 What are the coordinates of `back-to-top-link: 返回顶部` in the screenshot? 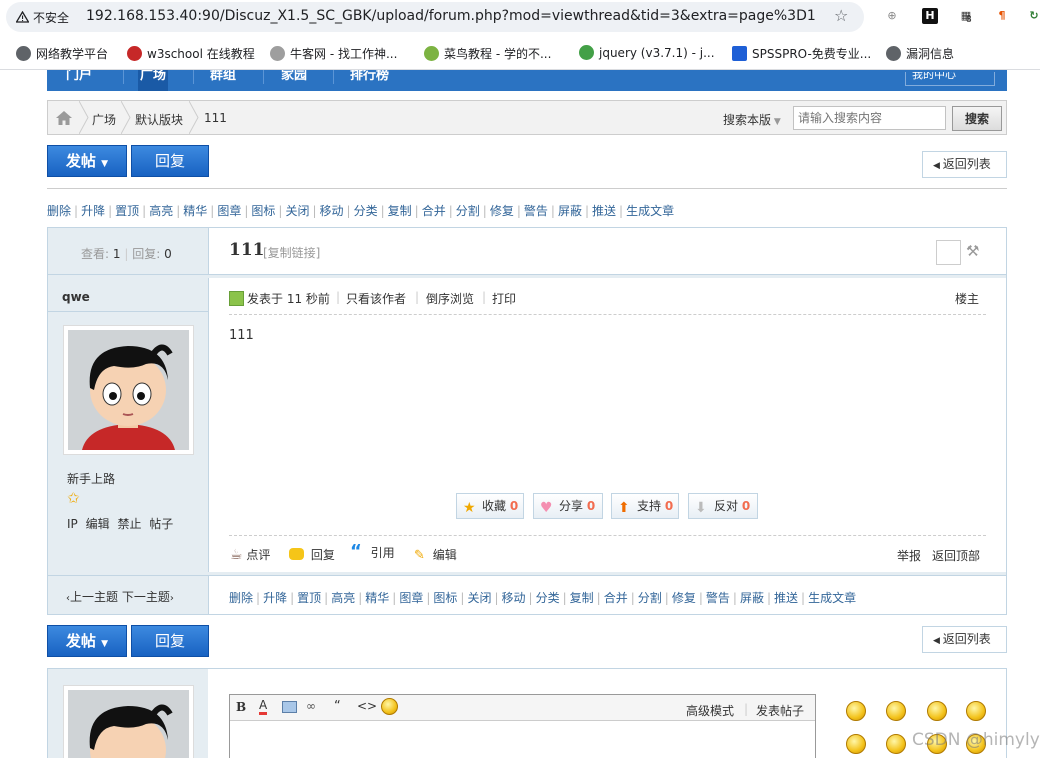 It's located at (956, 555).